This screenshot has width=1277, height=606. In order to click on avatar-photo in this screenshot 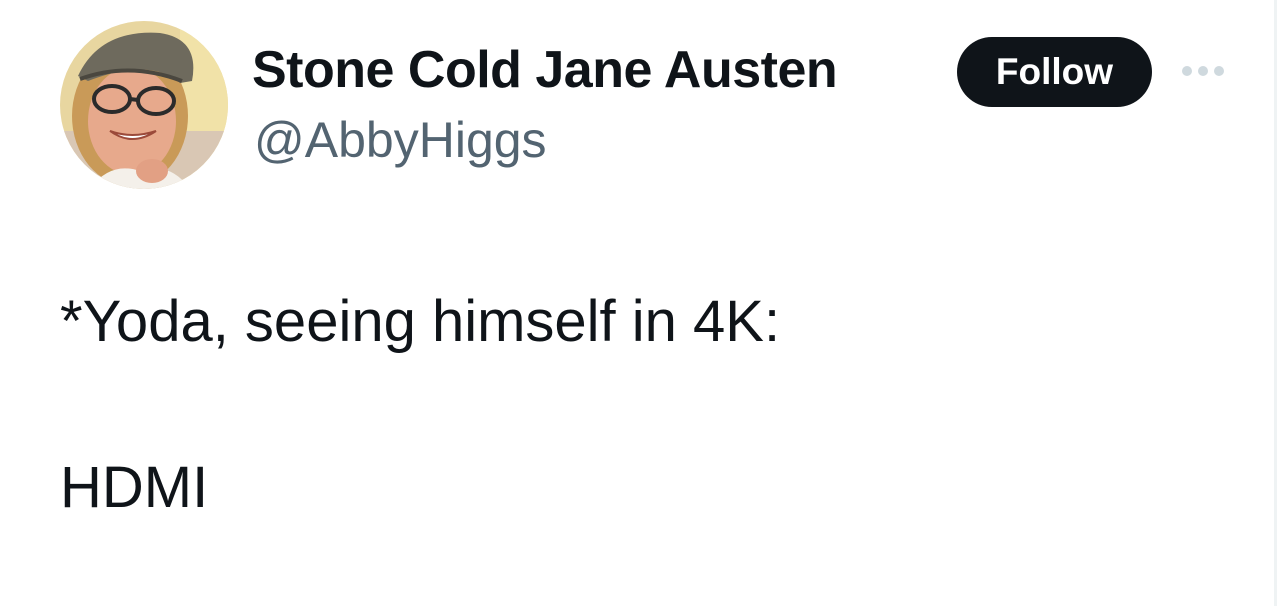, I will do `click(144, 105)`.